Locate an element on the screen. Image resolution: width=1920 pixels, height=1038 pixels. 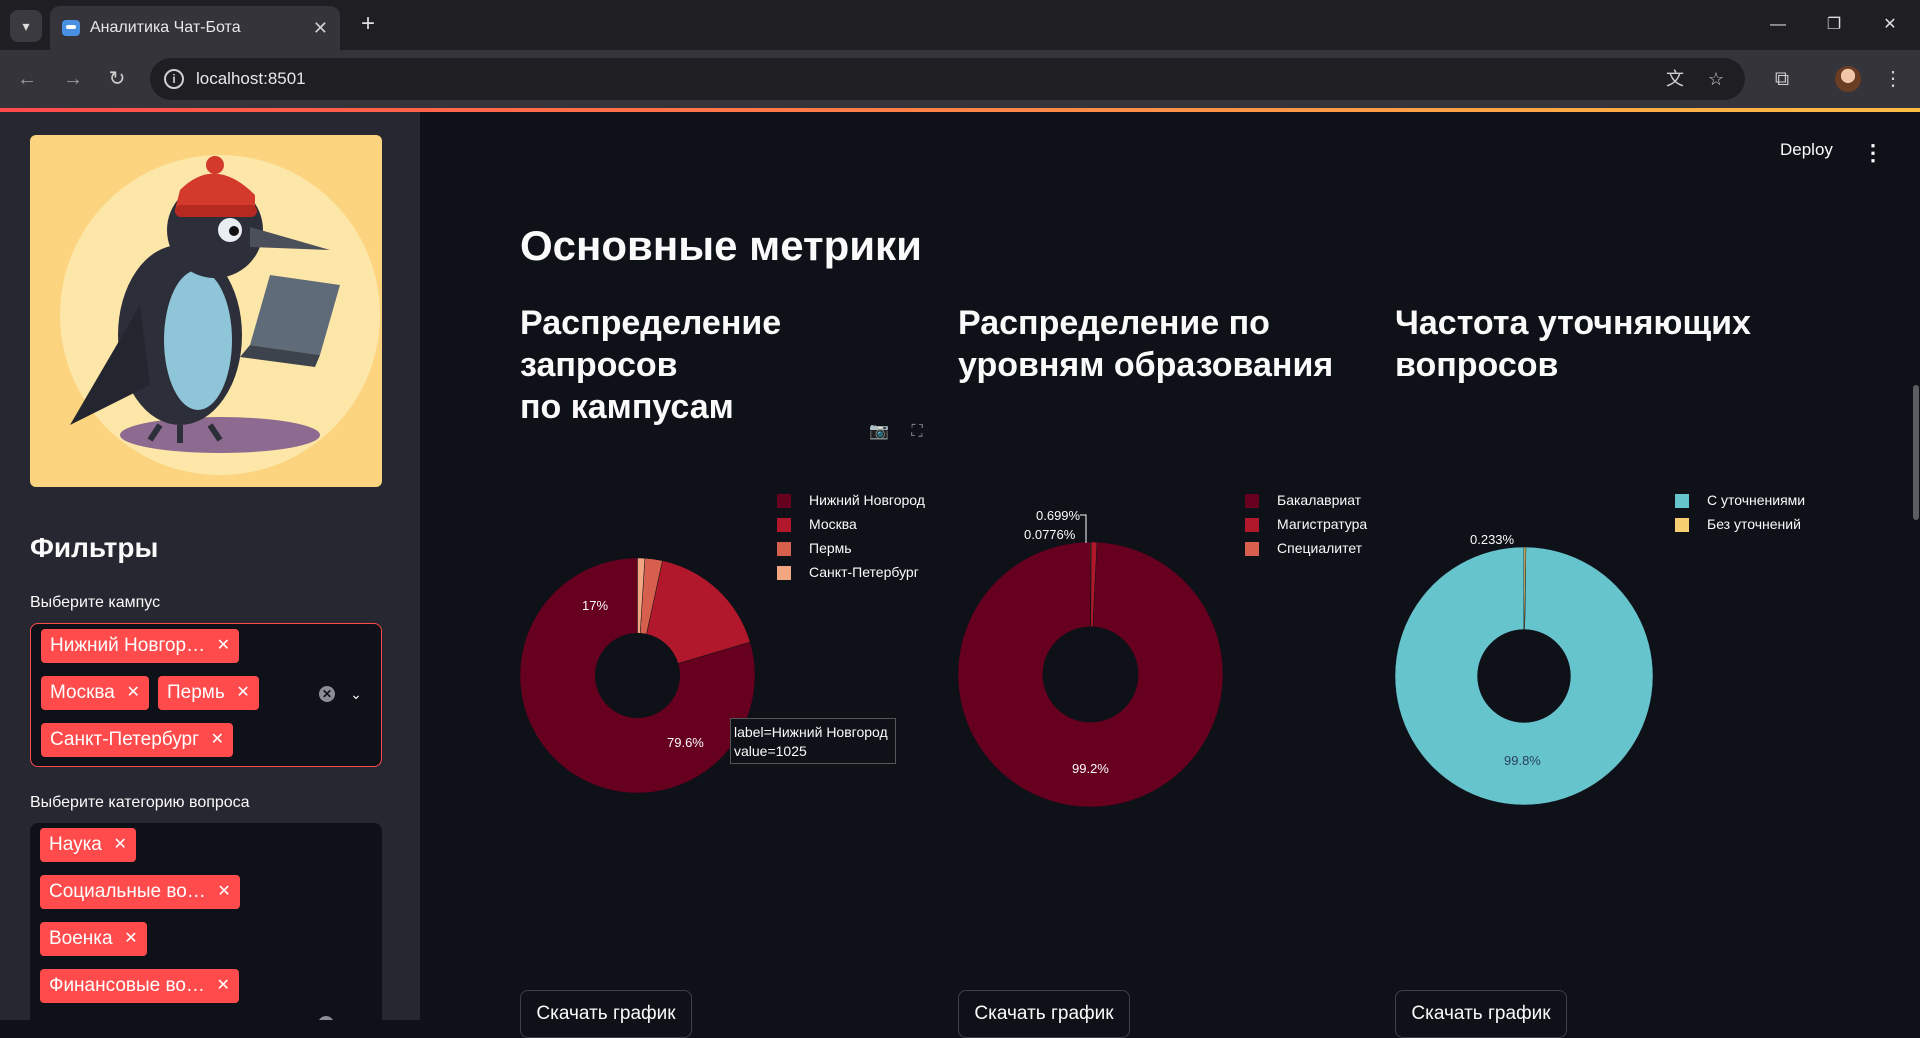
page-title: Основные метрики is located at coordinates (721, 245).